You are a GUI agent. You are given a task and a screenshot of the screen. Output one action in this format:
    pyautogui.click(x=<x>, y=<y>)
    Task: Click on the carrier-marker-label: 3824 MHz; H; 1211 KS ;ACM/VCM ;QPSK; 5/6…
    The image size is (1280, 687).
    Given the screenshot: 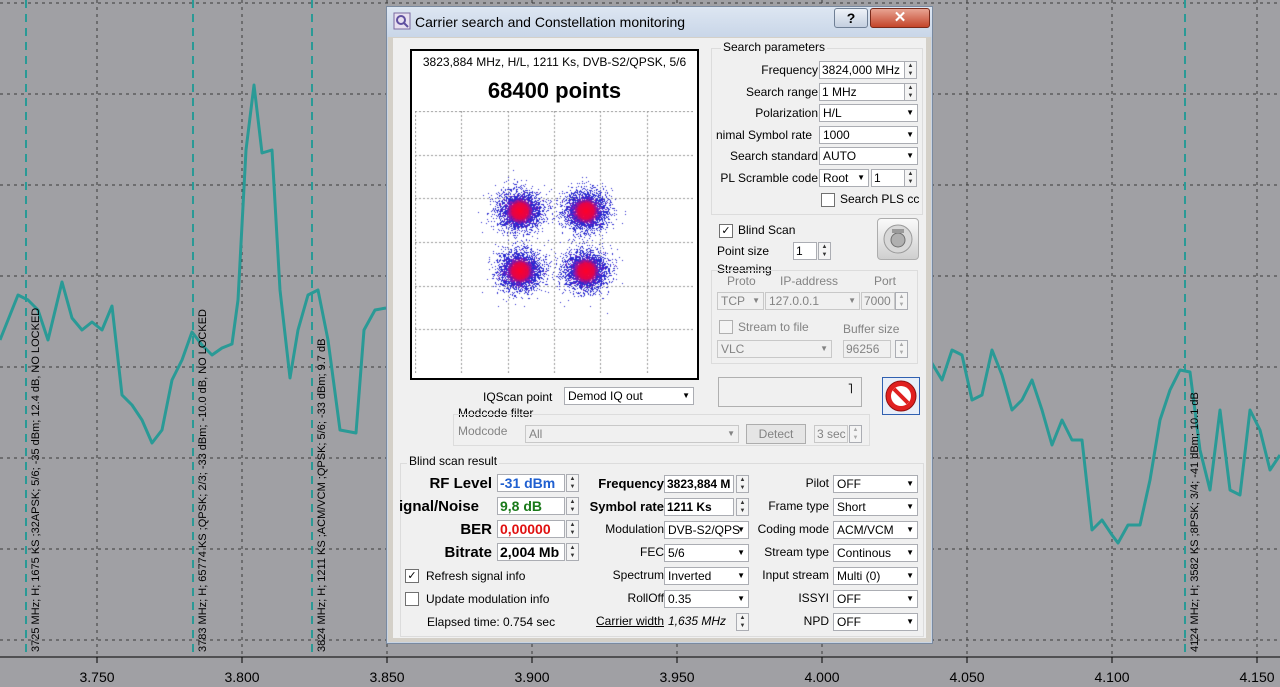 What is the action you would take?
    pyautogui.click(x=322, y=495)
    